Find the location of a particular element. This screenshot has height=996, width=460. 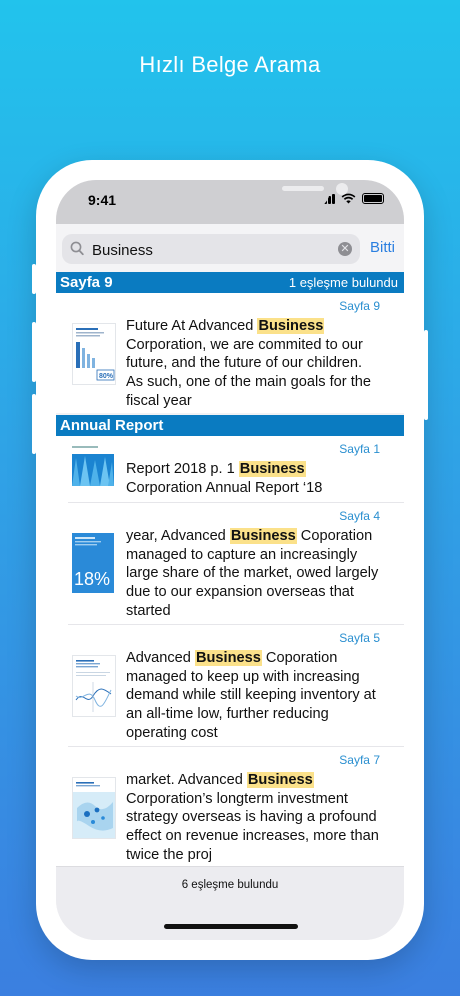

mute-switch is located at coordinates (34, 279).